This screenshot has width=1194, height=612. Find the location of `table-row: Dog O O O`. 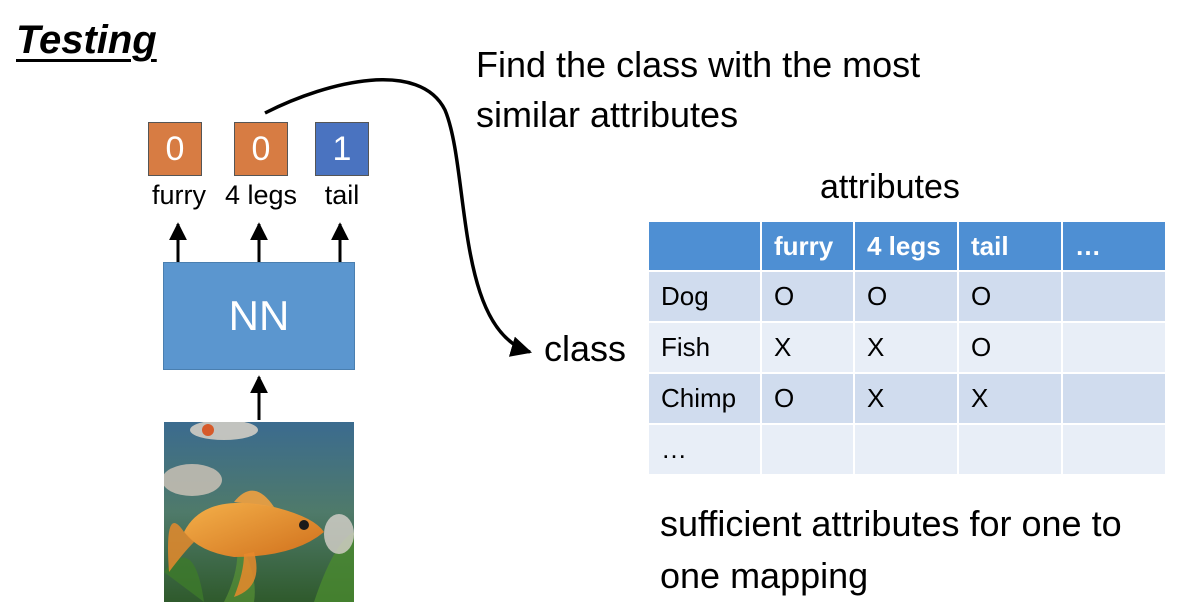

table-row: Dog O O O is located at coordinates (907, 296).